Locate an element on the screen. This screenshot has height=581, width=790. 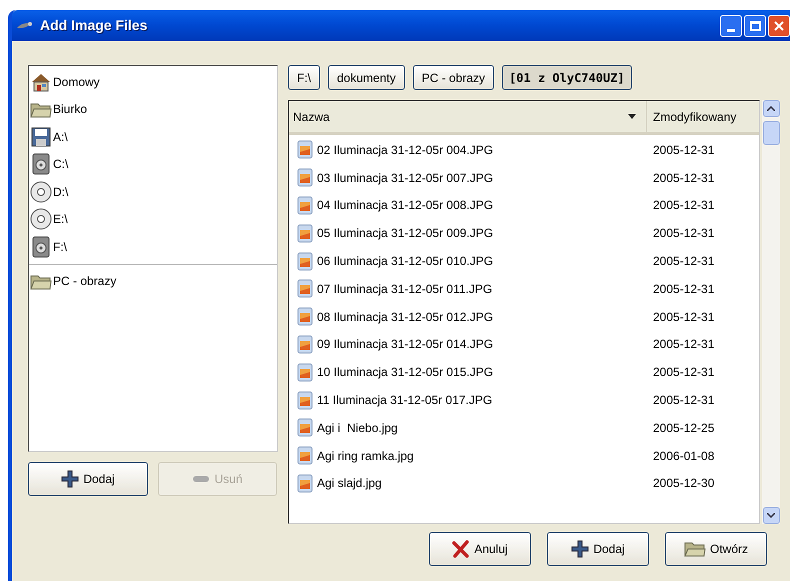
path-button: dokumenty is located at coordinates (366, 77).